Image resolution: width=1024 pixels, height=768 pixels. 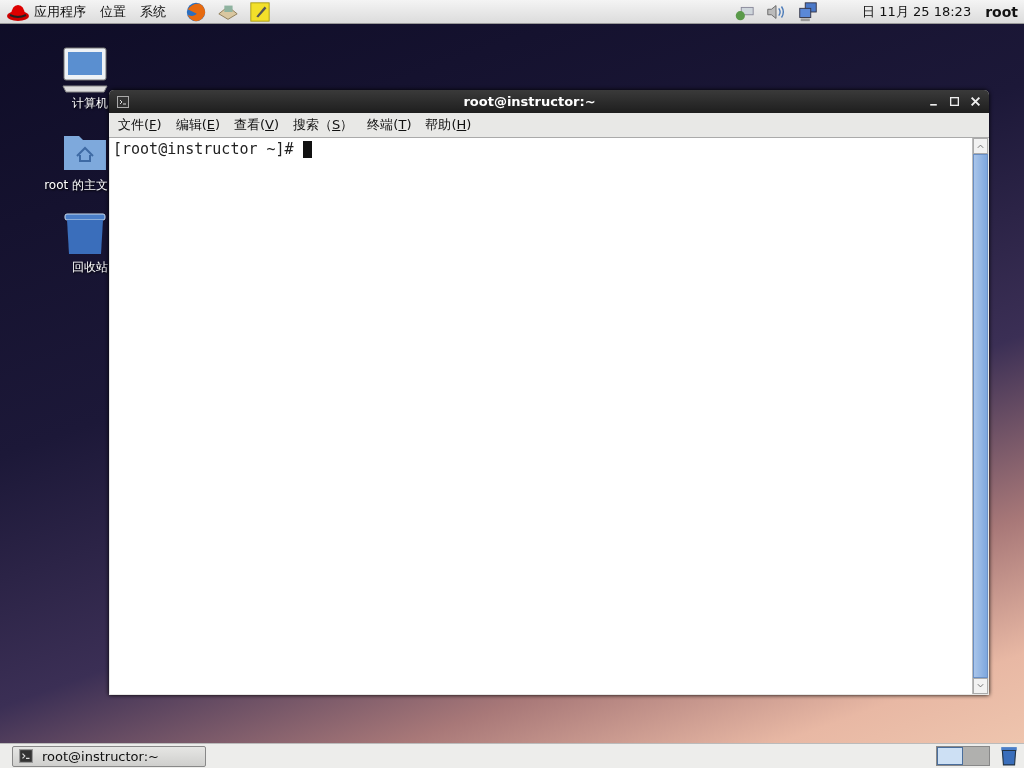 What do you see at coordinates (954, 101) in the screenshot?
I see `maximize-icon` at bounding box center [954, 101].